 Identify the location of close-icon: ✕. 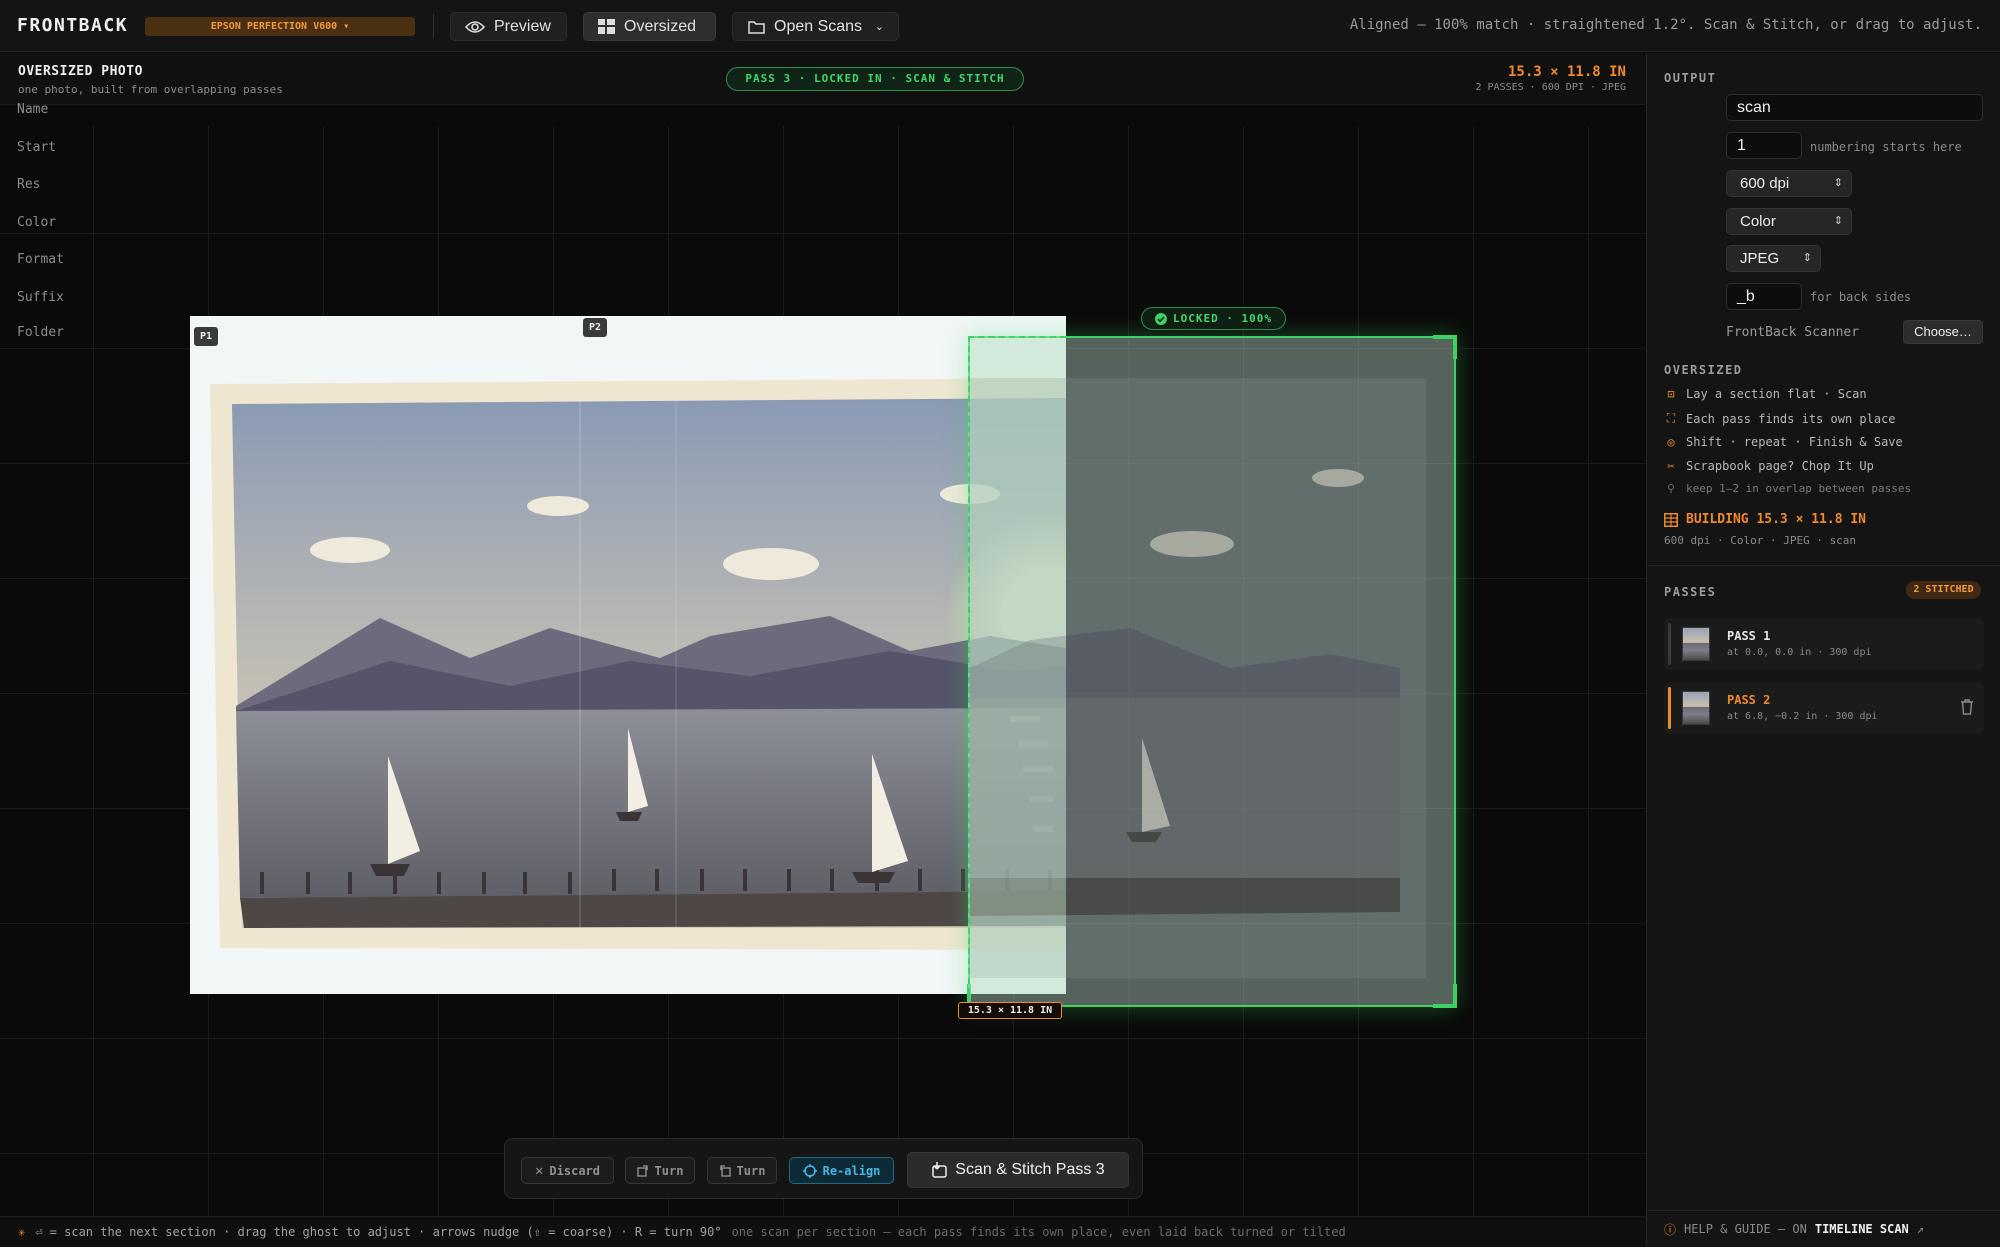
(539, 1170).